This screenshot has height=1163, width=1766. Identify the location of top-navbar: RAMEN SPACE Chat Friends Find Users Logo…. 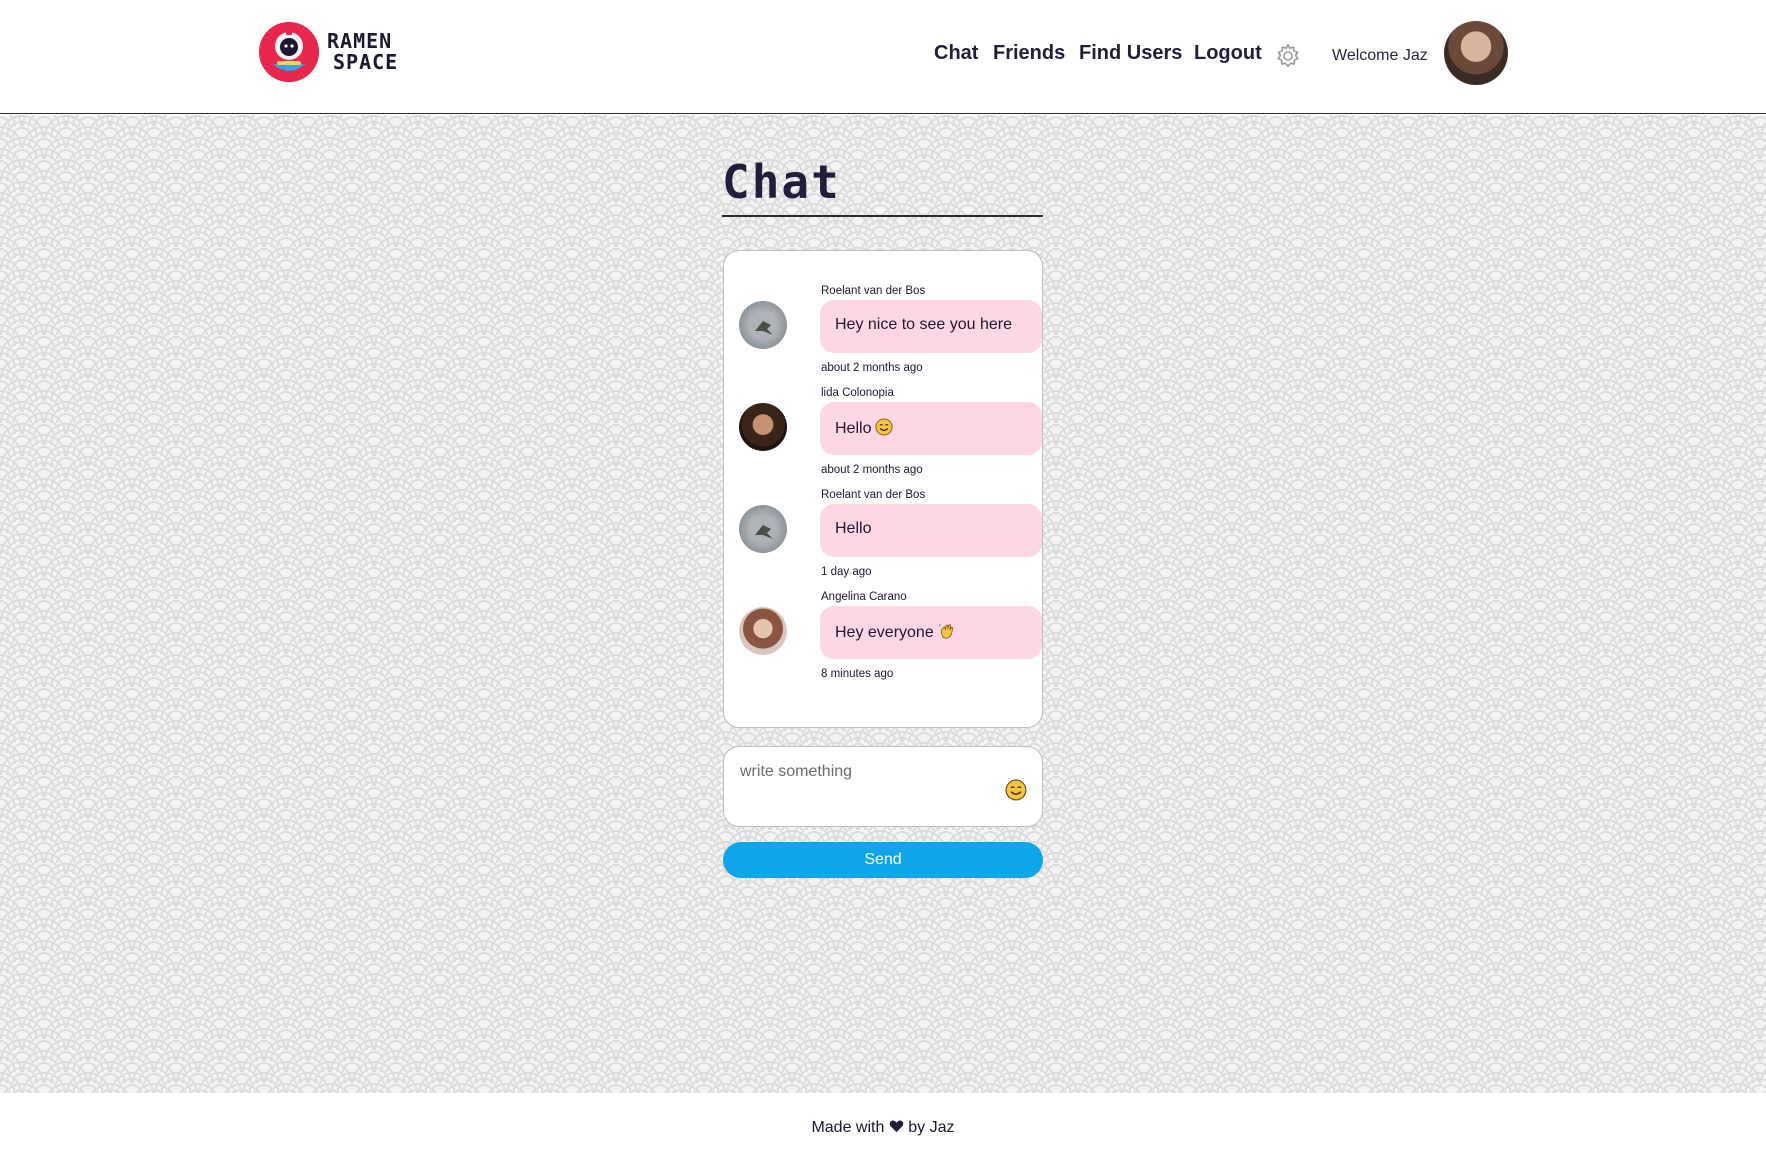
(883, 57).